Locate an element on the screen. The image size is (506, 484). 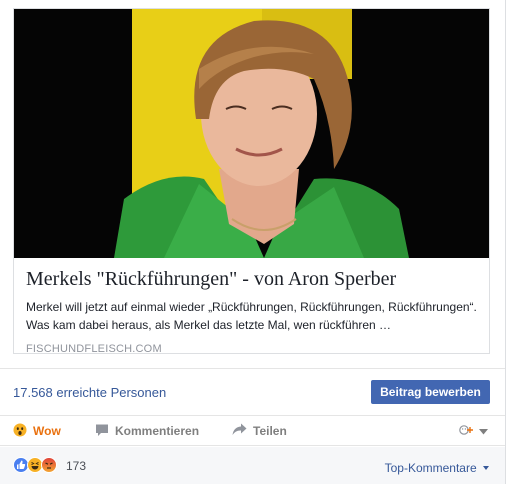
reaction-count: 173 is located at coordinates (76, 466).